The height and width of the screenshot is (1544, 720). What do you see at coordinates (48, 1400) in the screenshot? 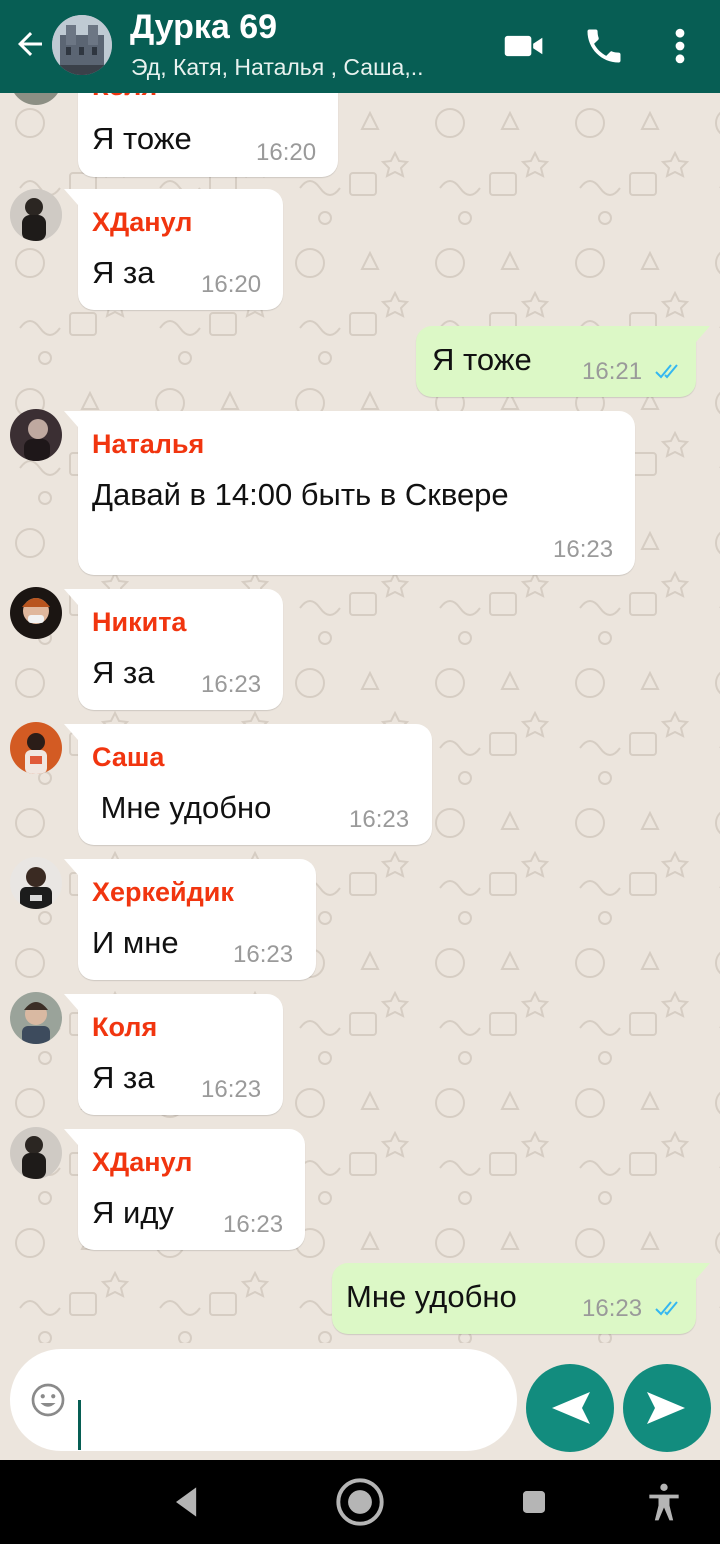
I see `emoji-icon` at bounding box center [48, 1400].